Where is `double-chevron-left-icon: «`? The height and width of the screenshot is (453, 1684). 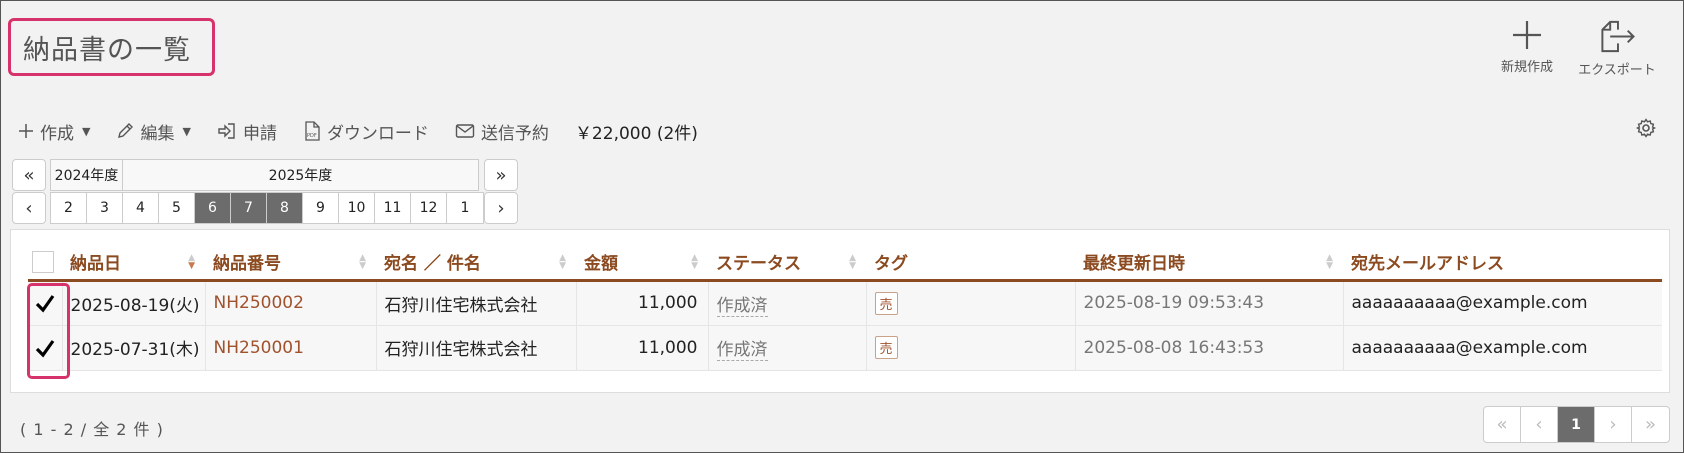 double-chevron-left-icon: « is located at coordinates (29, 175).